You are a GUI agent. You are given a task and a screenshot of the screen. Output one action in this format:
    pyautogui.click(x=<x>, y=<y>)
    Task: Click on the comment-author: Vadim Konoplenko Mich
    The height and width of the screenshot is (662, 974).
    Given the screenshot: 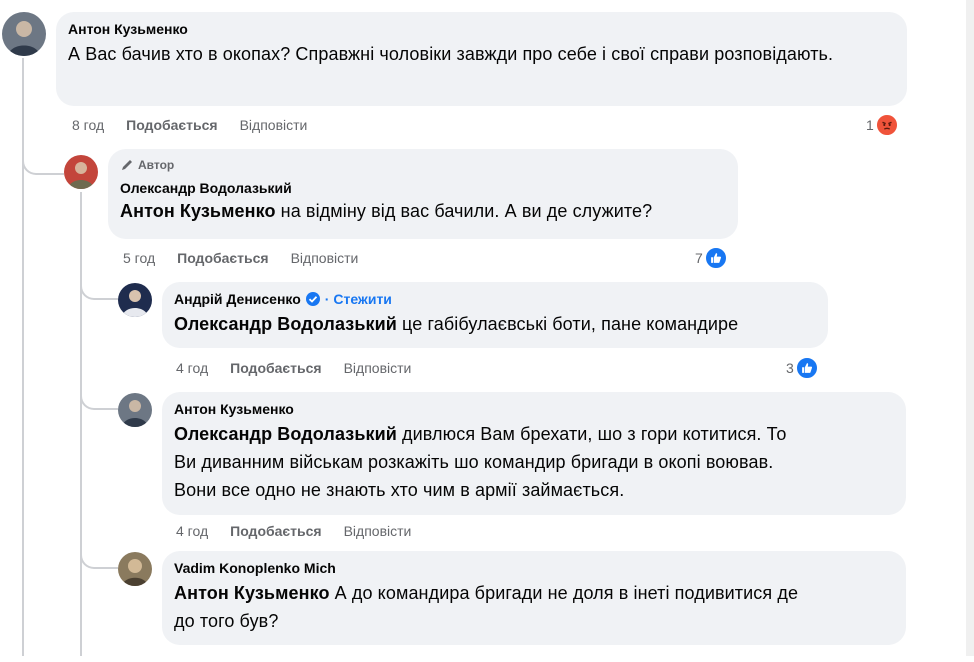 What is the action you would take?
    pyautogui.click(x=534, y=568)
    